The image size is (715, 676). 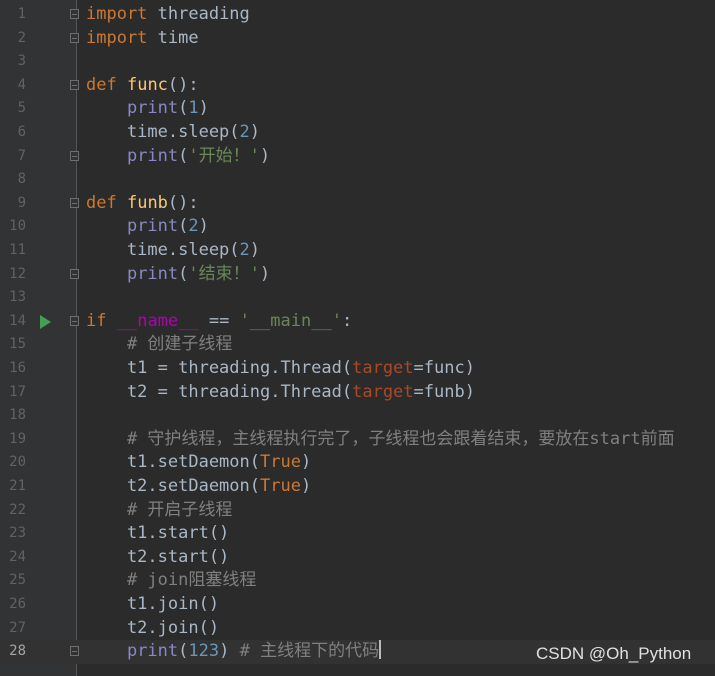 What do you see at coordinates (13, 534) in the screenshot?
I see `line-number: 23` at bounding box center [13, 534].